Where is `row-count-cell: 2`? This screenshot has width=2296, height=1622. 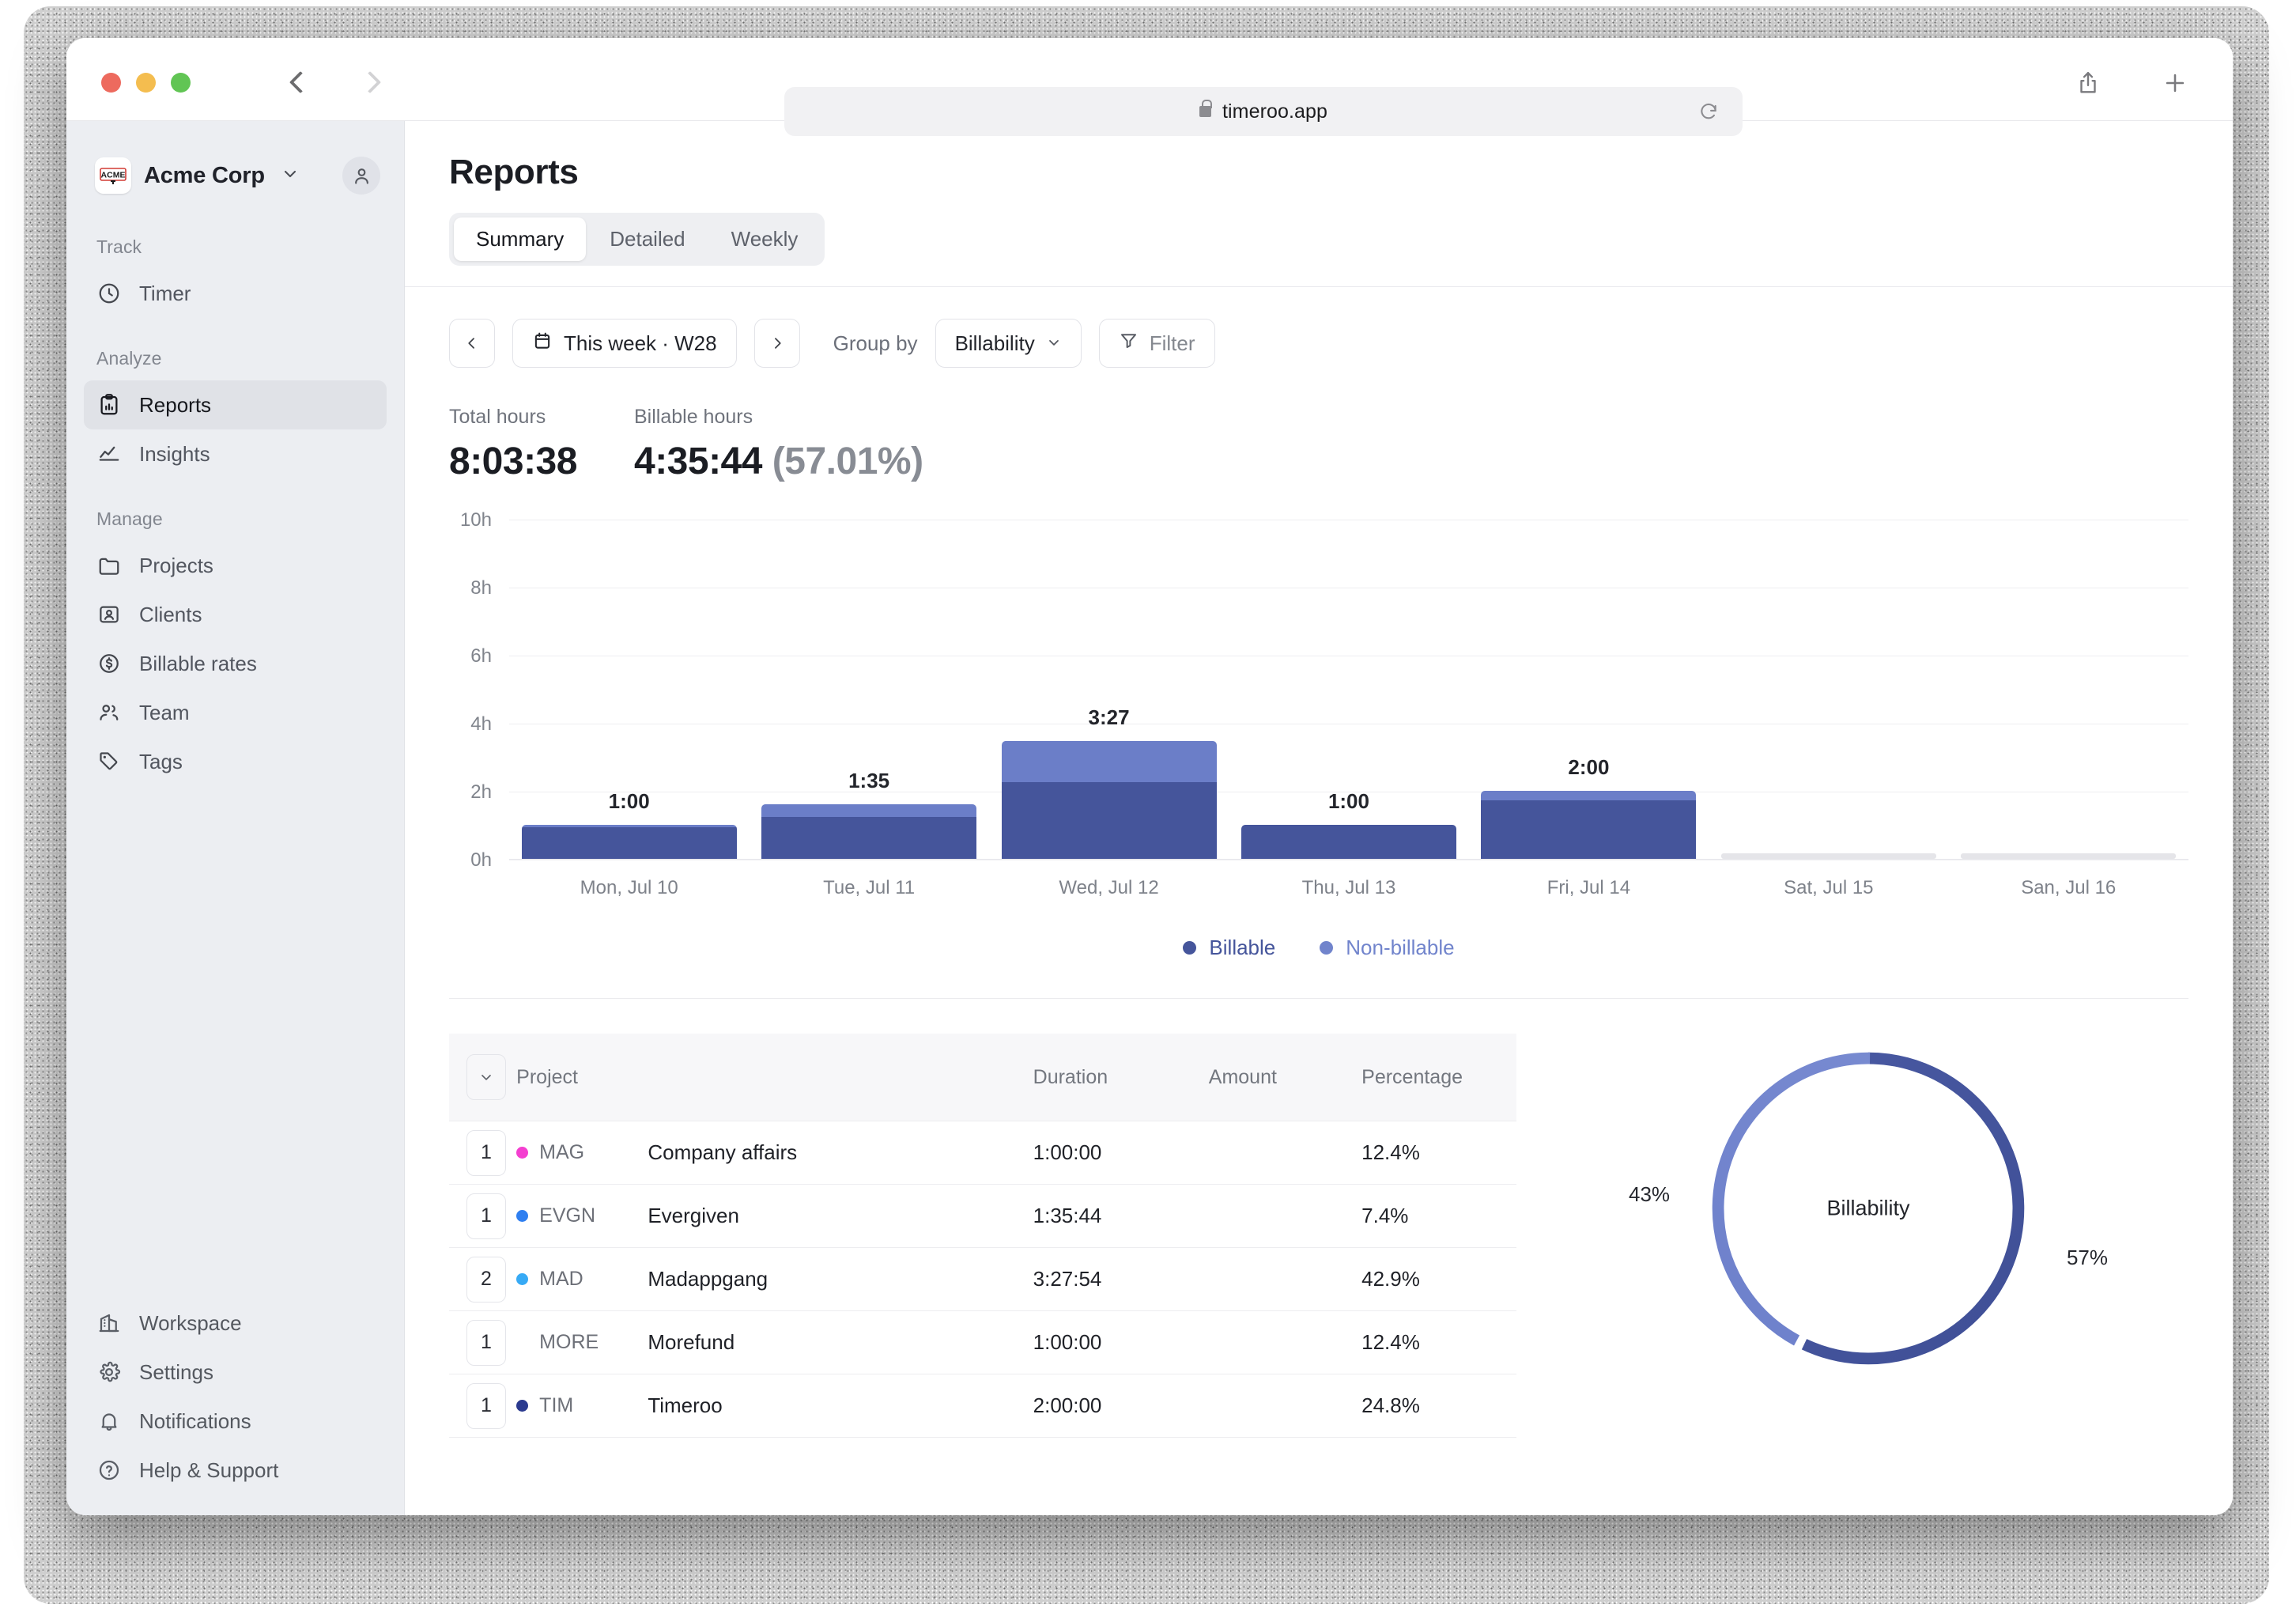
row-count-cell: 2 is located at coordinates (483, 1279).